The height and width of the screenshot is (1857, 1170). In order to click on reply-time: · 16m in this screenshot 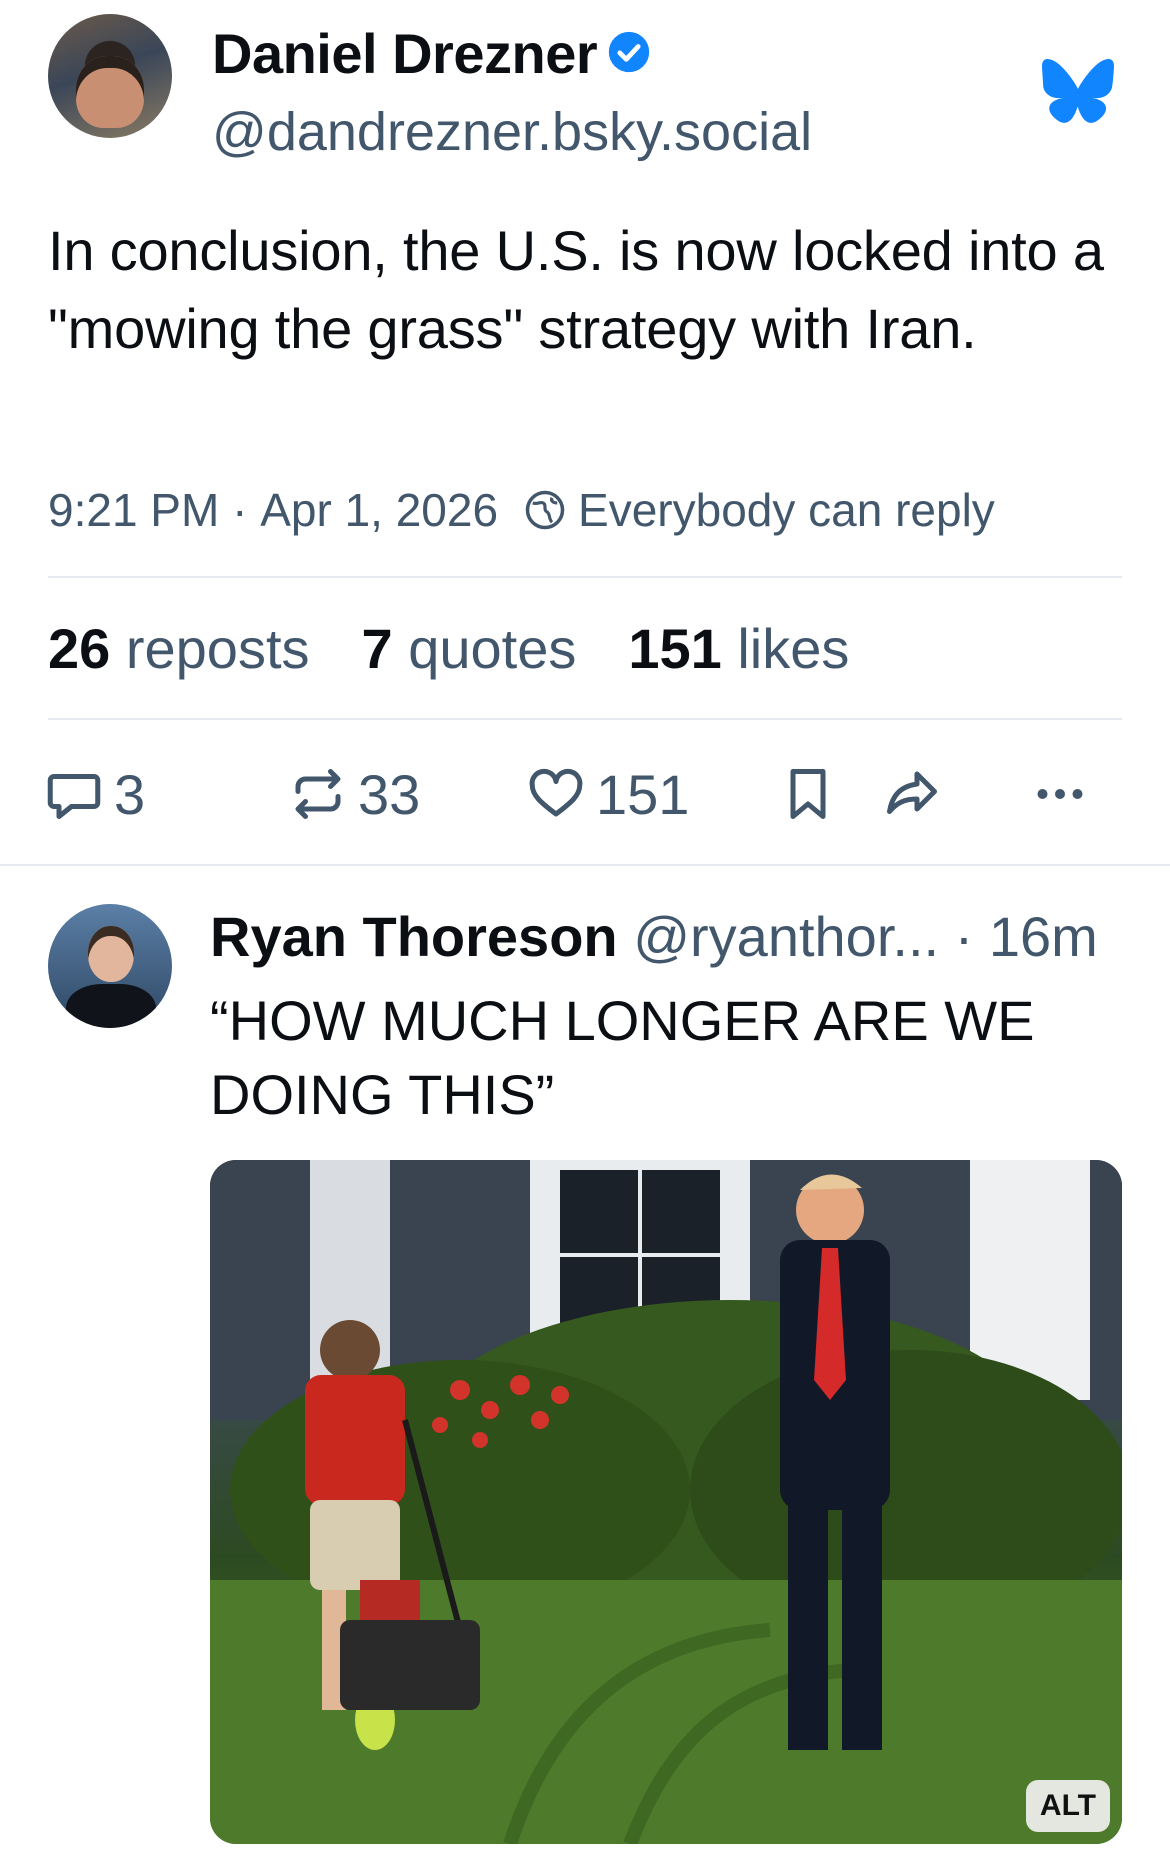, I will do `click(1026, 936)`.